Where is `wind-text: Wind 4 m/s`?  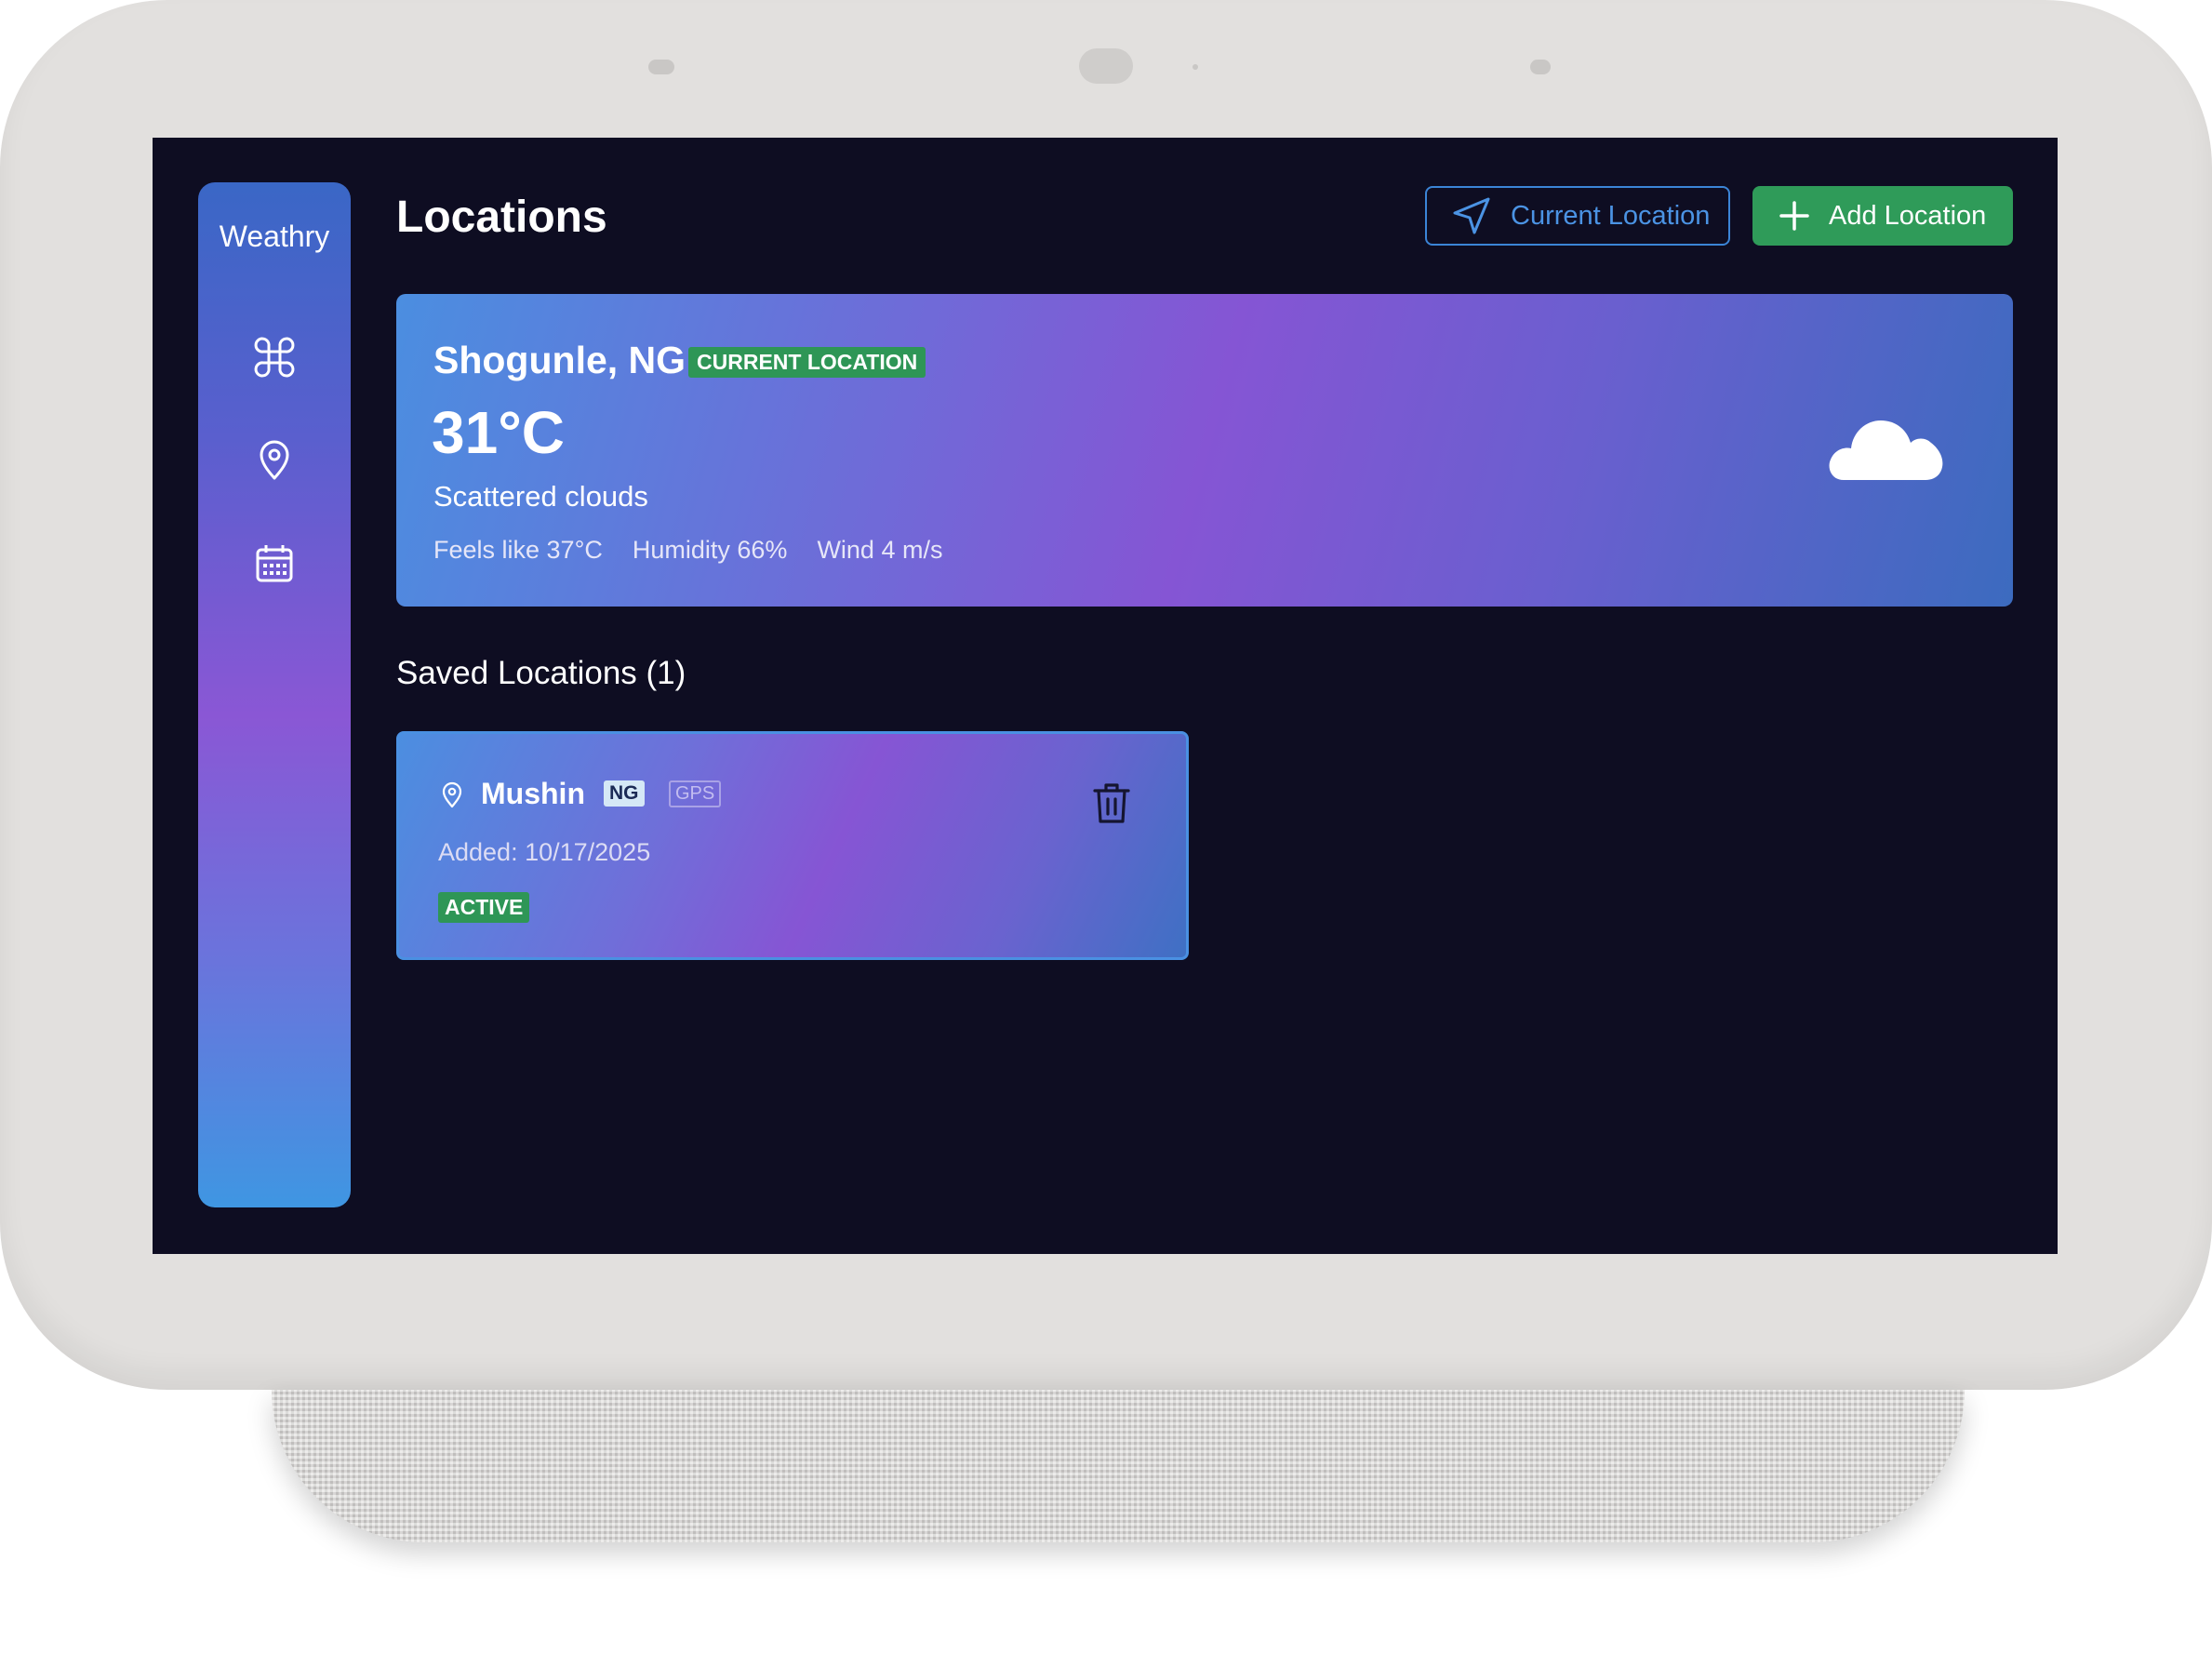
wind-text: Wind 4 m/s is located at coordinates (880, 550).